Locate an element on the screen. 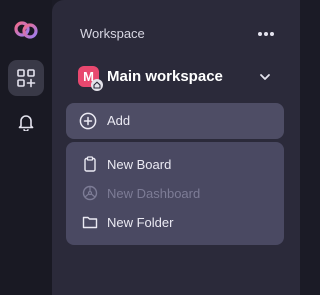 This screenshot has width=320, height=295. more-dots-icon is located at coordinates (266, 34).